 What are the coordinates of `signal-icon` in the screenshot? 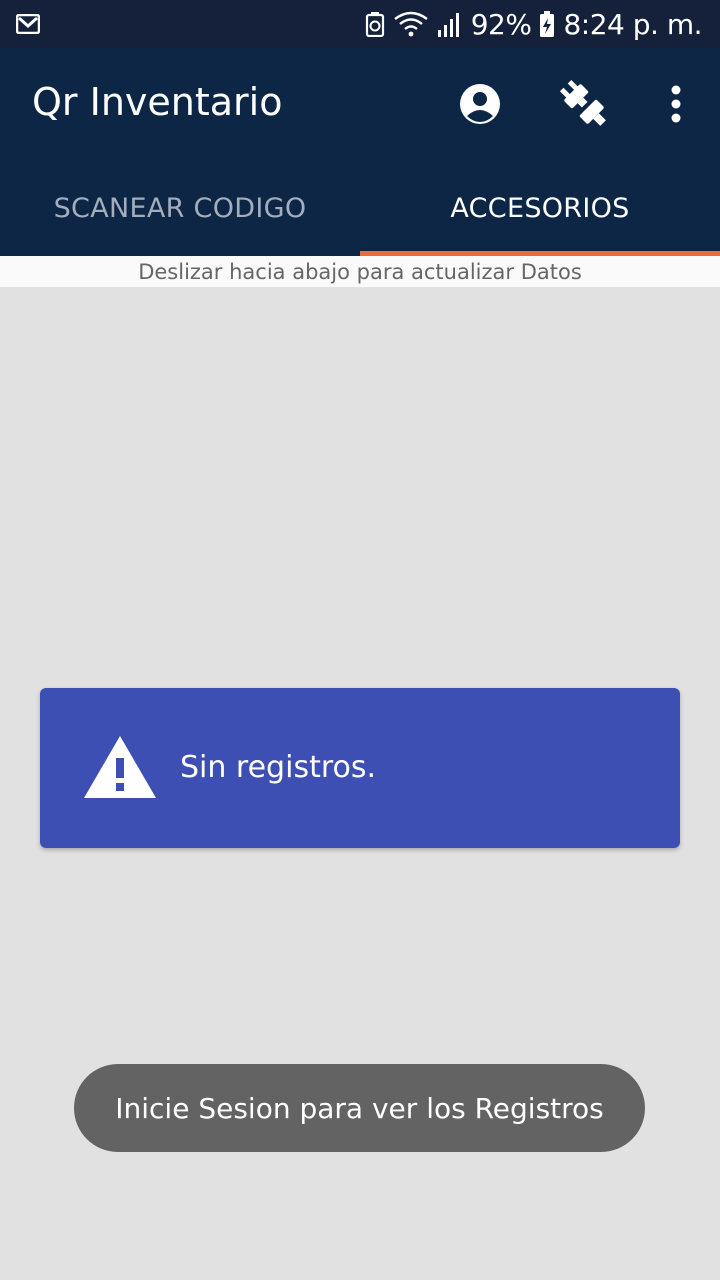 It's located at (448, 25).